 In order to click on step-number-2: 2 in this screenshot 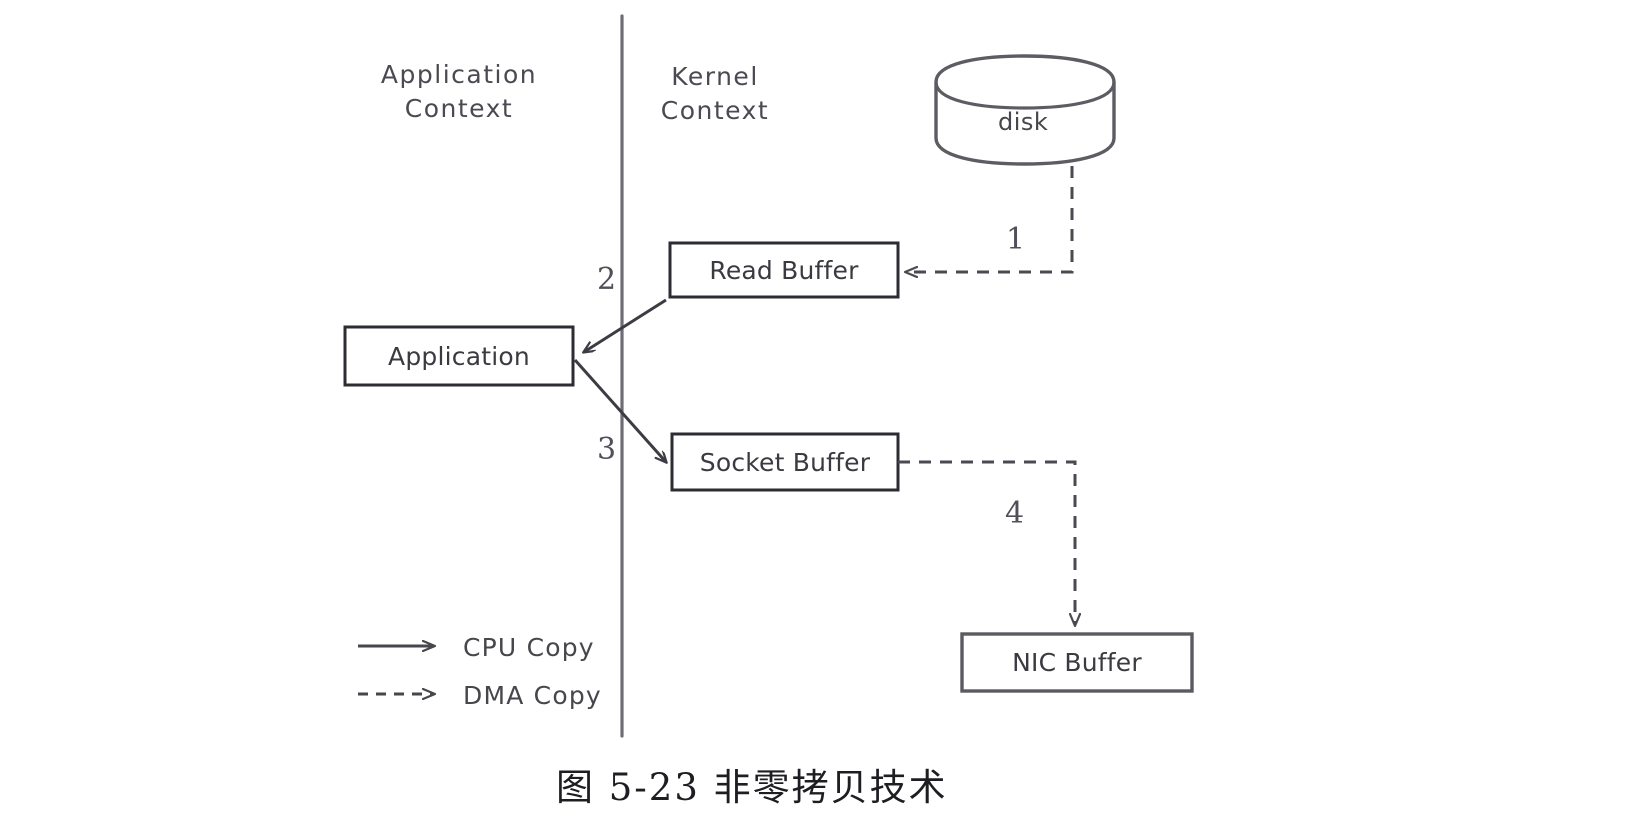, I will do `click(607, 279)`.